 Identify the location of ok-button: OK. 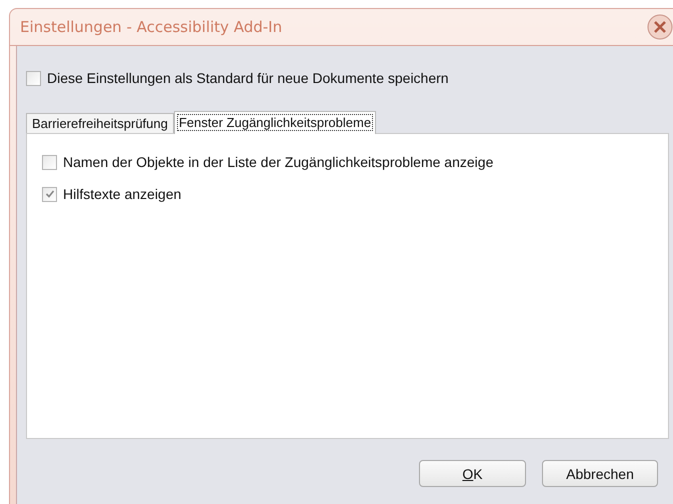
(472, 473).